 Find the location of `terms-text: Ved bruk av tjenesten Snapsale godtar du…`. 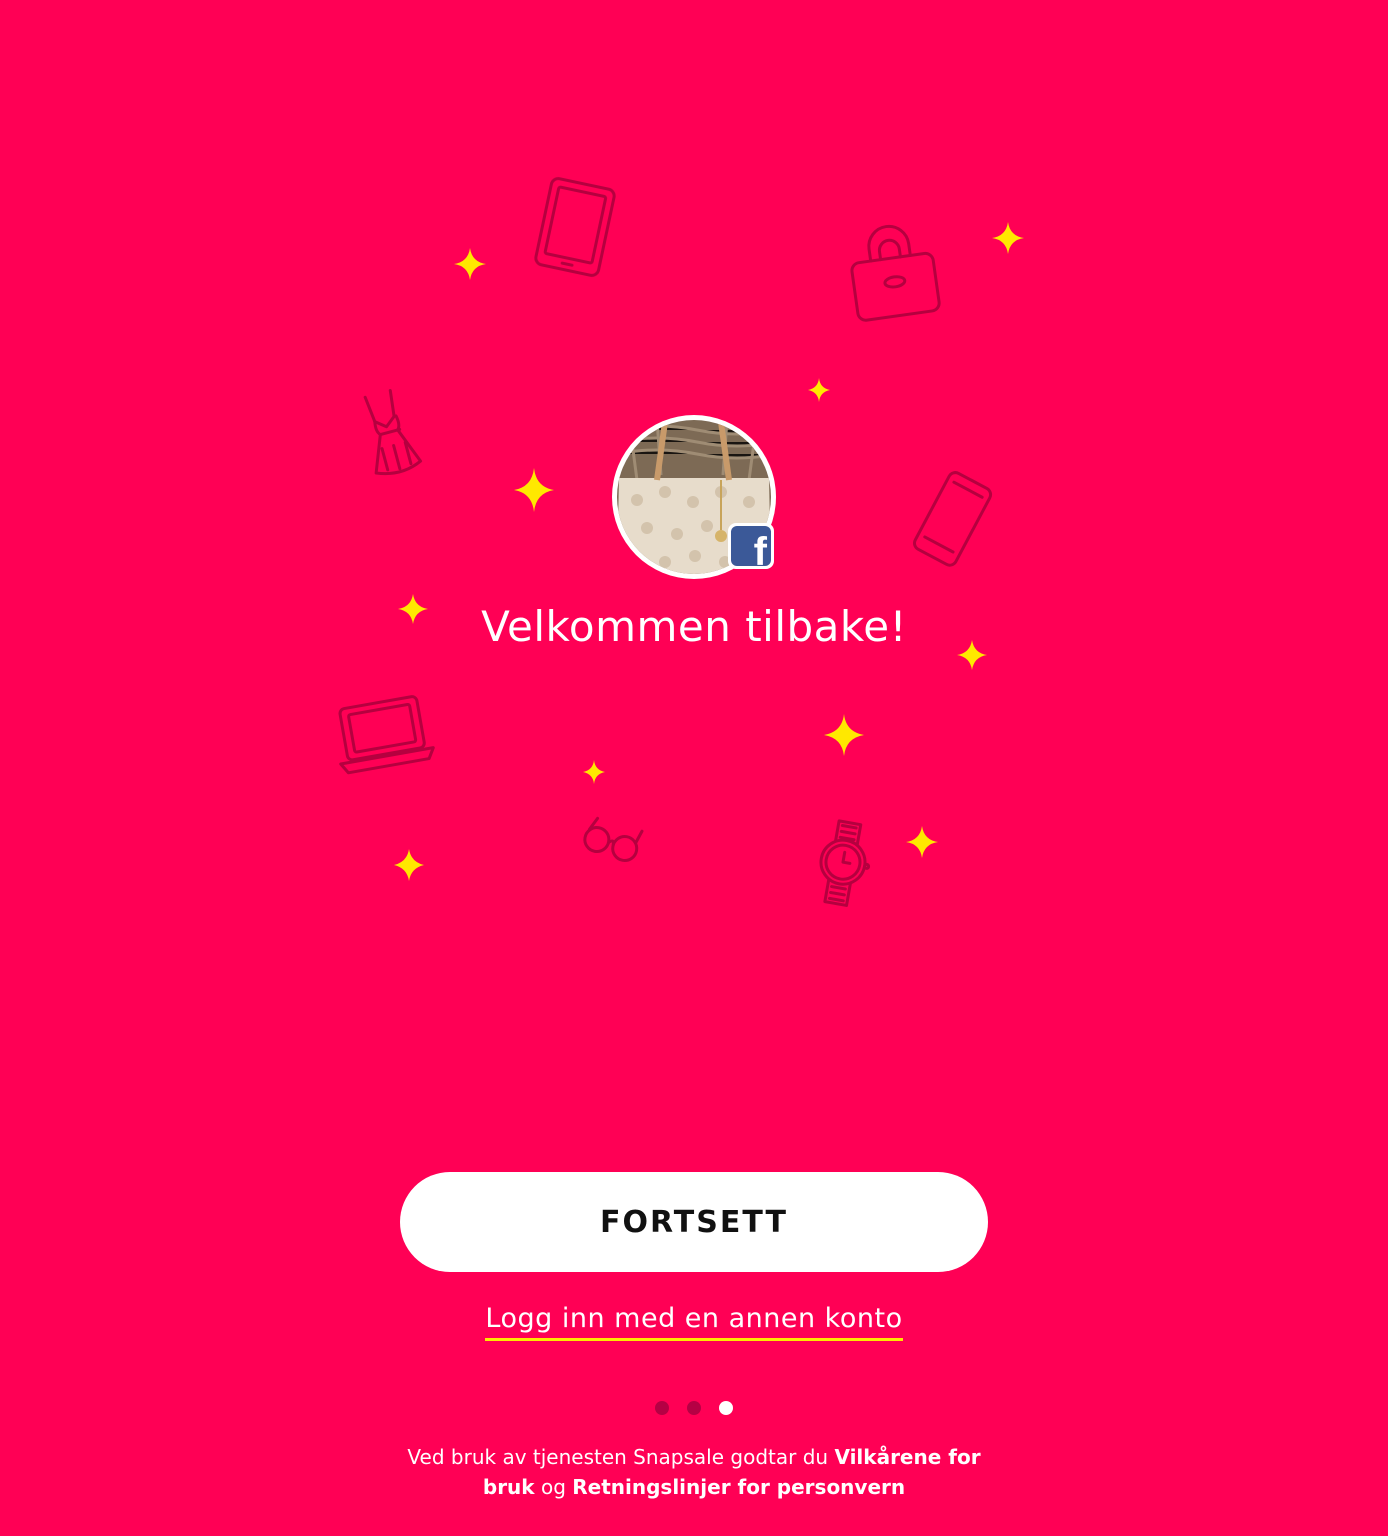

terms-text: Ved bruk av tjenesten Snapsale godtar du… is located at coordinates (694, 1472).